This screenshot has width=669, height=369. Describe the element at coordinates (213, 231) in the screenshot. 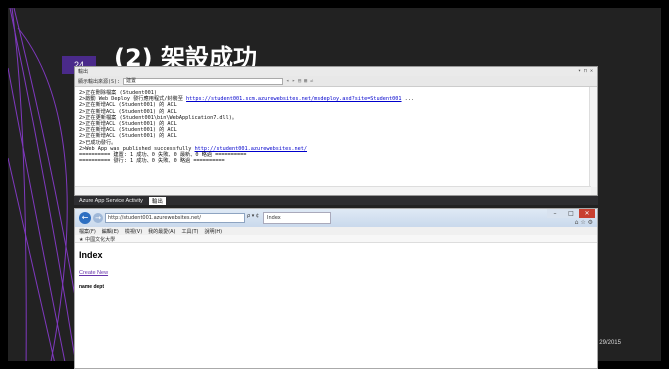

I see `menu-item: 說明(H)` at that location.